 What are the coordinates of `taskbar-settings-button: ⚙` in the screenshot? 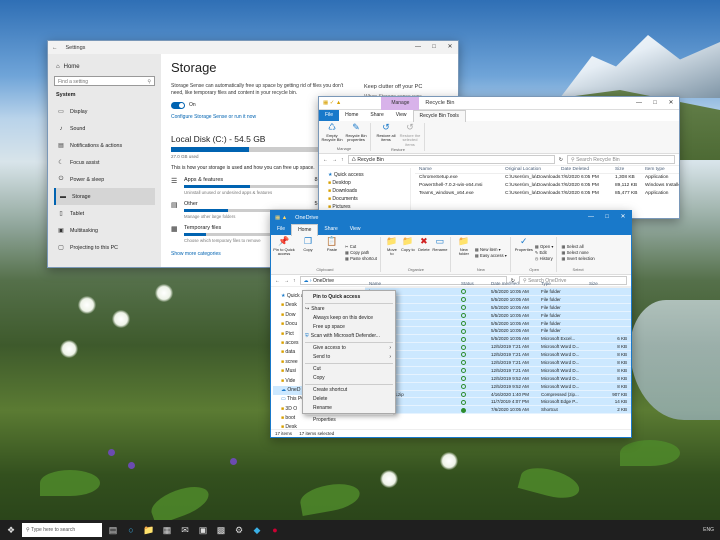 It's located at (239, 530).